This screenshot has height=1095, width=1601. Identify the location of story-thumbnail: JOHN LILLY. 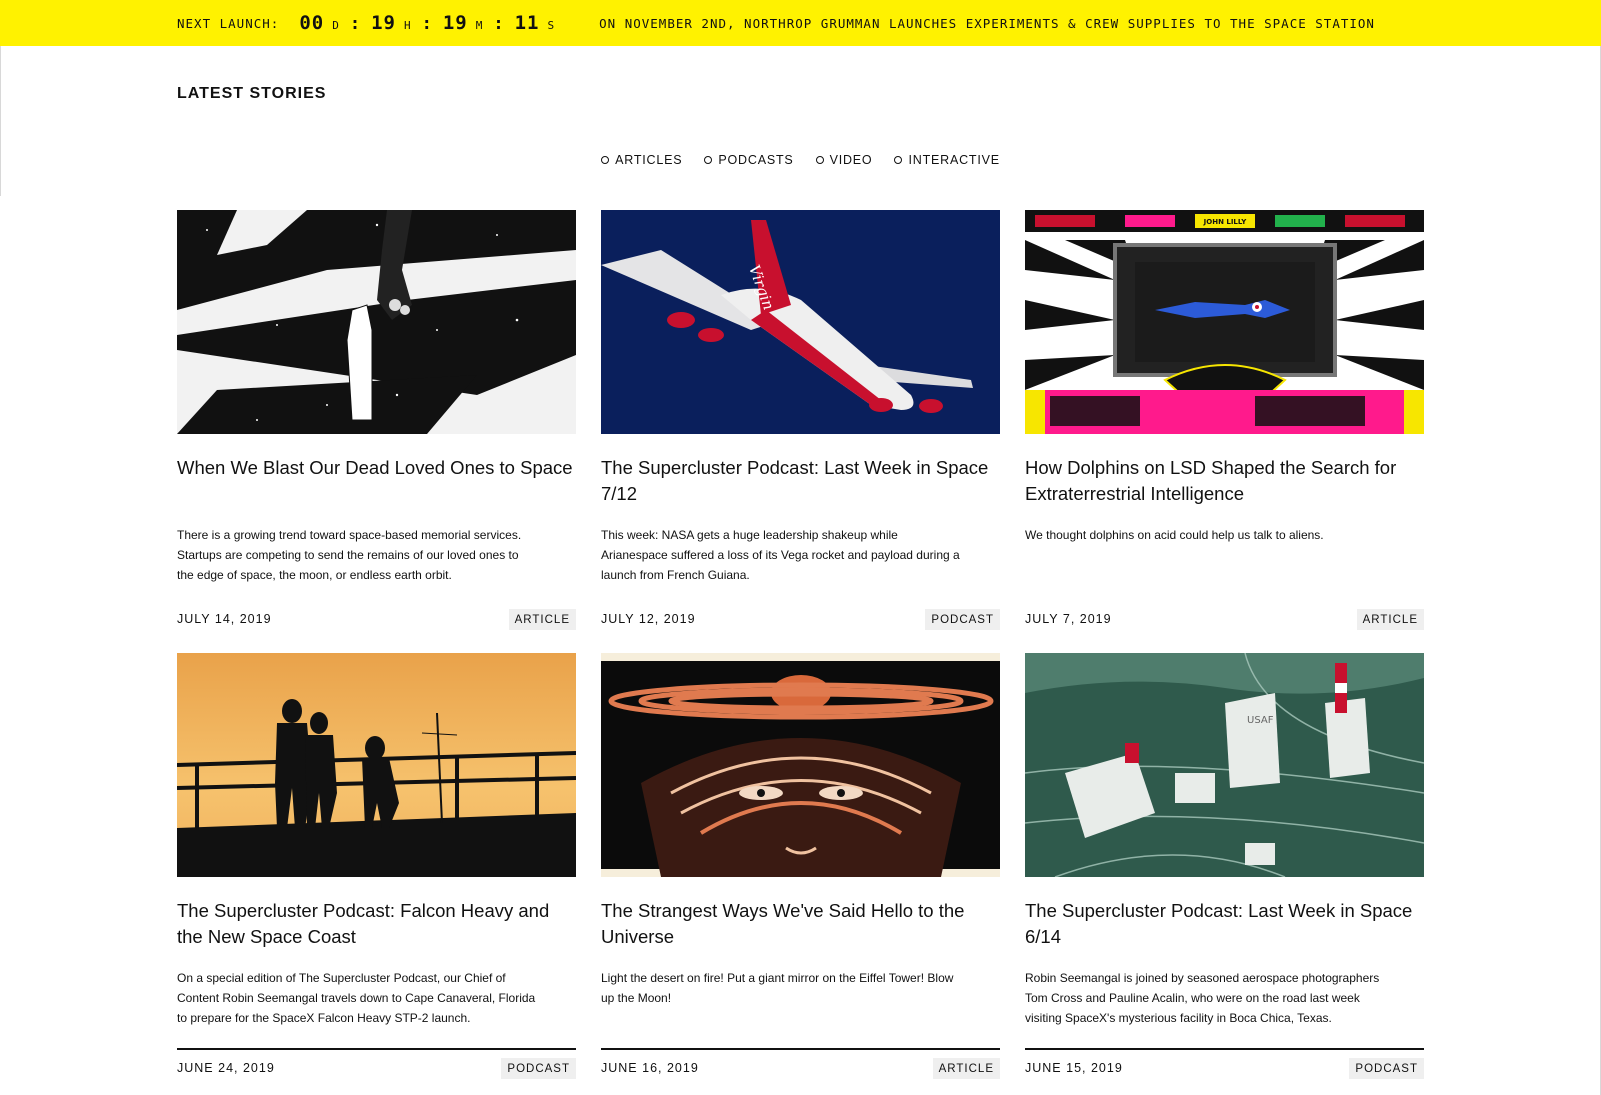
(1224, 322).